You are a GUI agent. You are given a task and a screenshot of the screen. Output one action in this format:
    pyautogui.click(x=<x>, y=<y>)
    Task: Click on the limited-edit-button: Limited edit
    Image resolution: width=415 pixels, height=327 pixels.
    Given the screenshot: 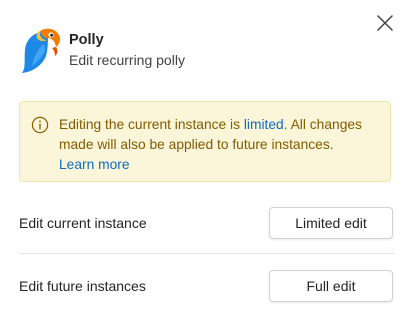 What is the action you would take?
    pyautogui.click(x=331, y=223)
    